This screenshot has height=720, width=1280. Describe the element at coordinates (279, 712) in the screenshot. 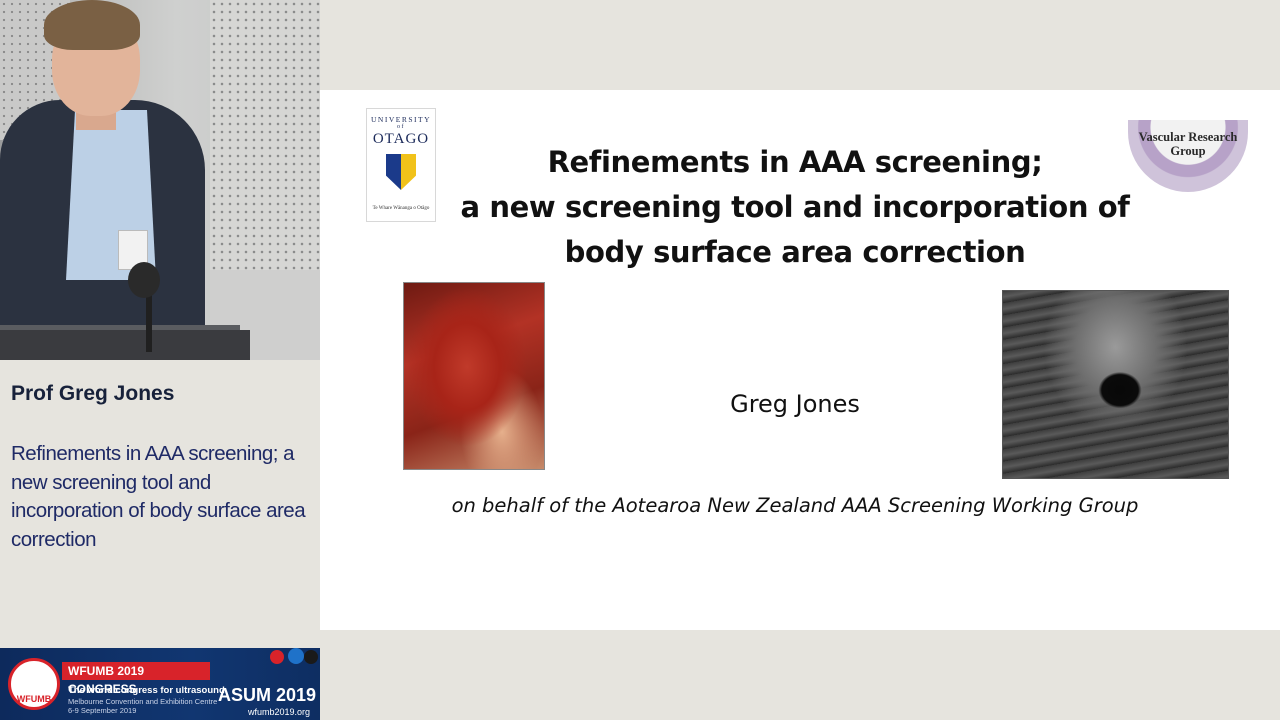

I see `congress-website: wfumb2019.org` at that location.